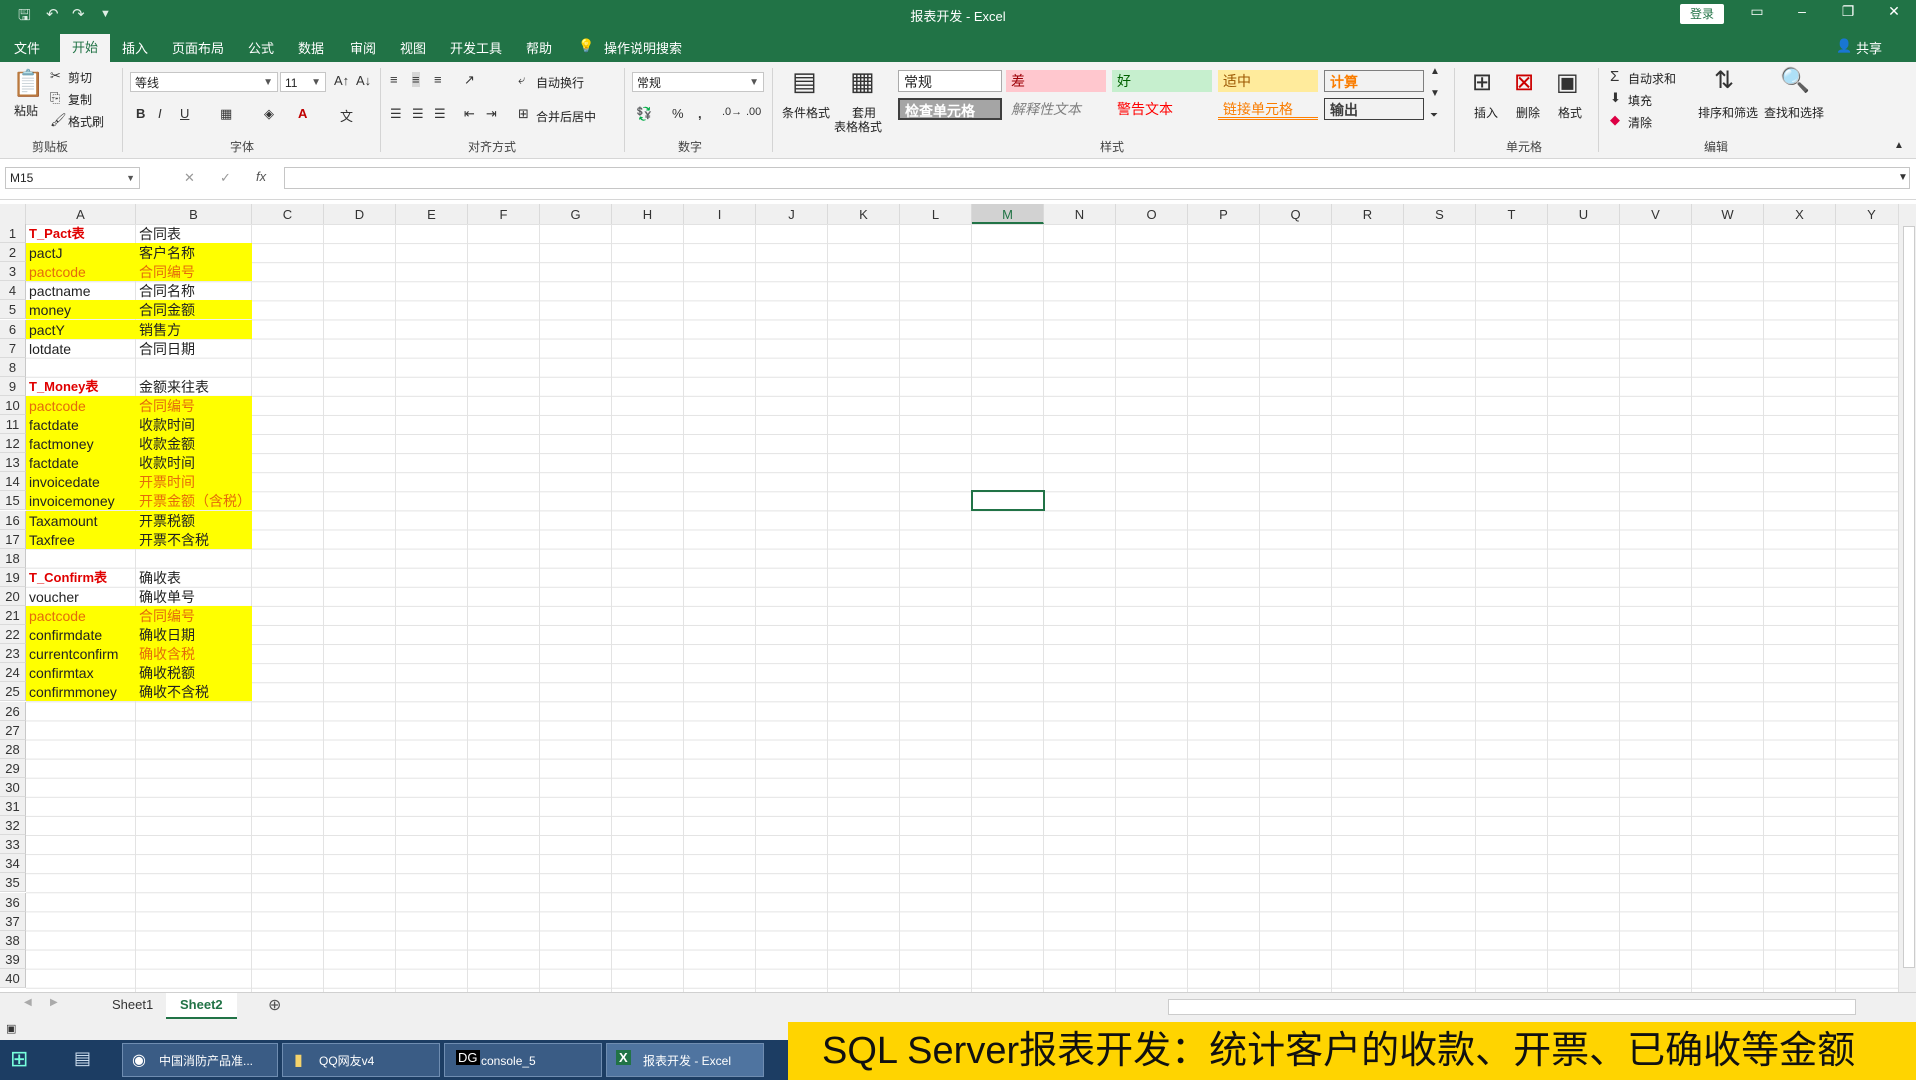 This screenshot has height=1080, width=1916. Describe the element at coordinates (81, 463) in the screenshot. I see `cell-a13: factdate` at that location.